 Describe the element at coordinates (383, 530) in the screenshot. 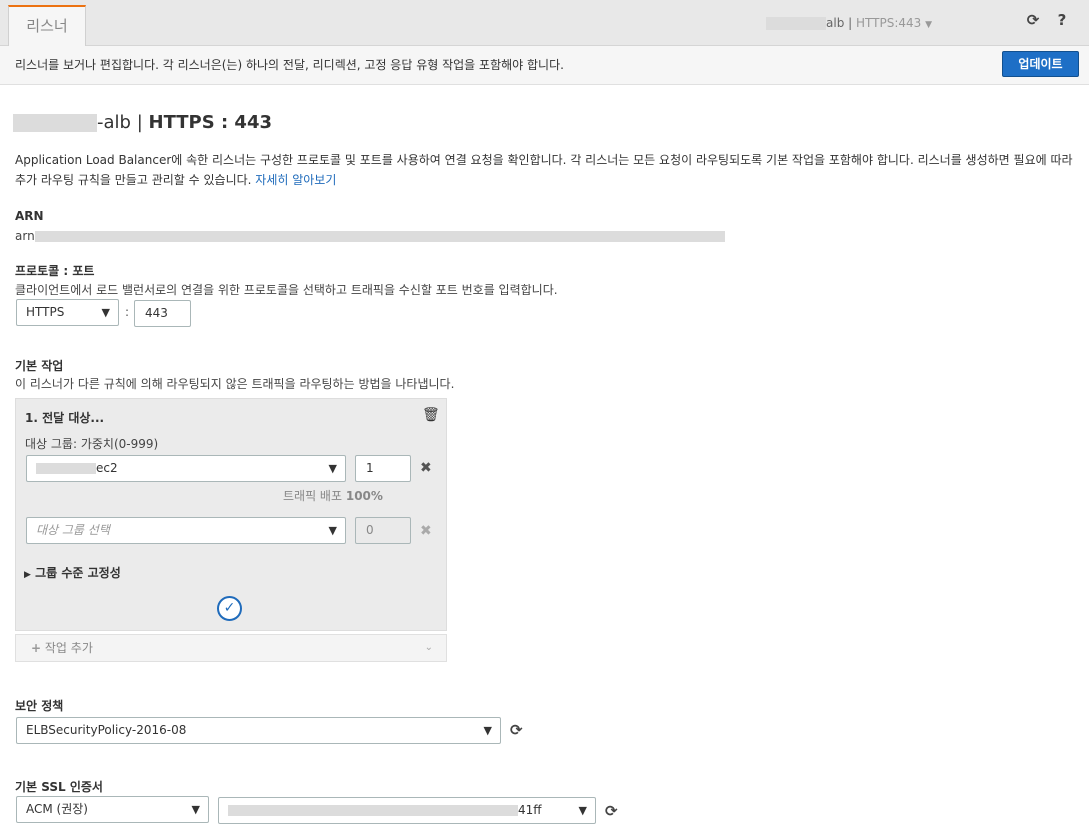

I see `weight-input-2: 0` at that location.